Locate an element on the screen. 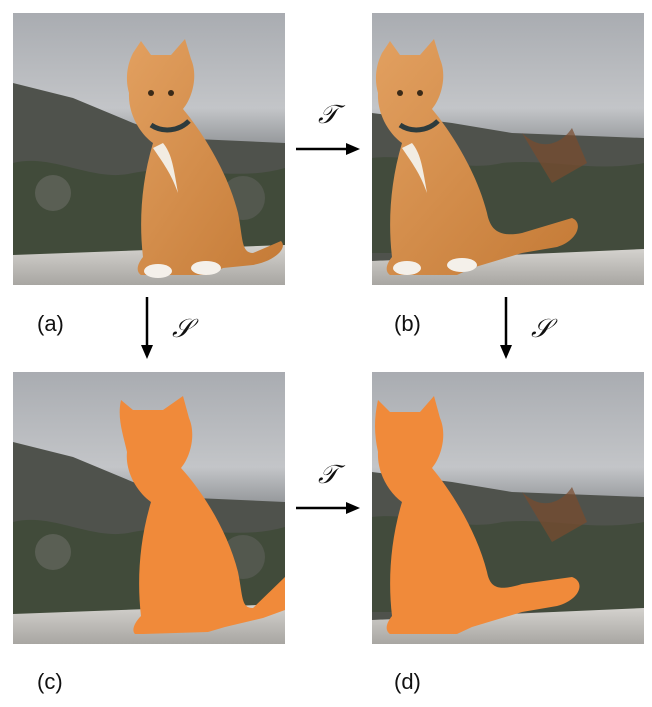  panel-b-label: (b) is located at coordinates (407, 323).